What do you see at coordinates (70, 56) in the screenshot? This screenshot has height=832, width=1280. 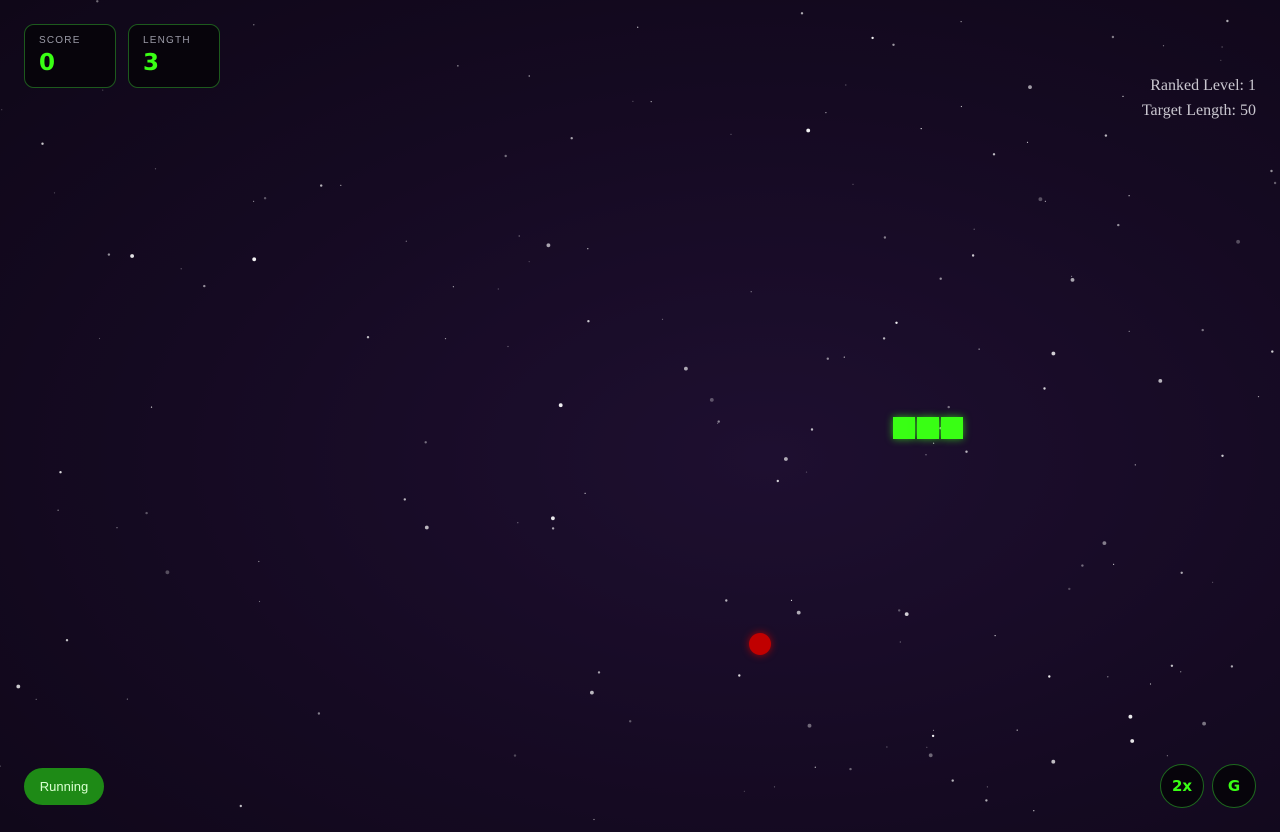 I see `score-card: SCORE 0` at bounding box center [70, 56].